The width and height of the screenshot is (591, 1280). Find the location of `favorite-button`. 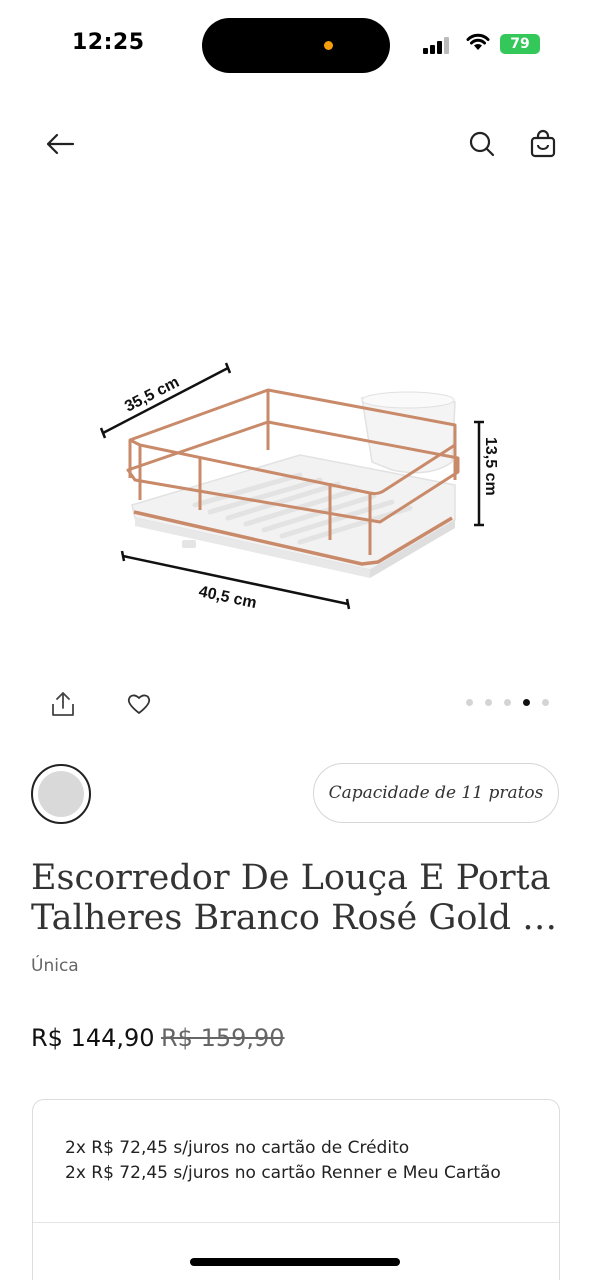

favorite-button is located at coordinates (139, 704).